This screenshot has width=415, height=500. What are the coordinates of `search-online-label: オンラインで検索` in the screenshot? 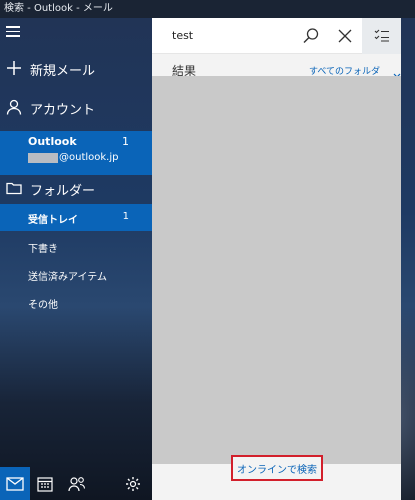 It's located at (277, 470).